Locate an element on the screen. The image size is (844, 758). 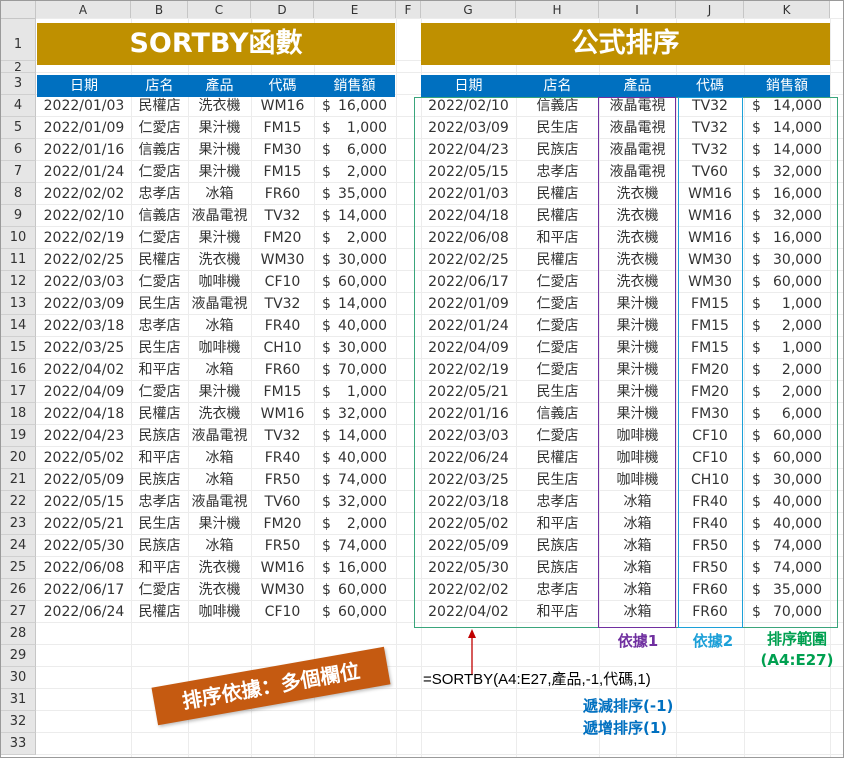
row-header-18: 18 is located at coordinates (18, 414).